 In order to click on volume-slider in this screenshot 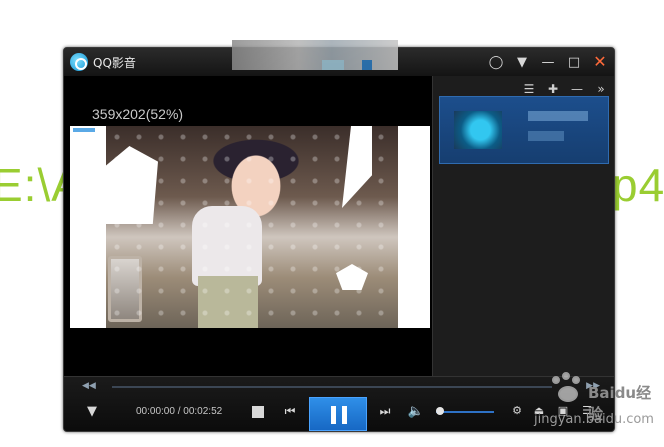, I will do `click(465, 412)`.